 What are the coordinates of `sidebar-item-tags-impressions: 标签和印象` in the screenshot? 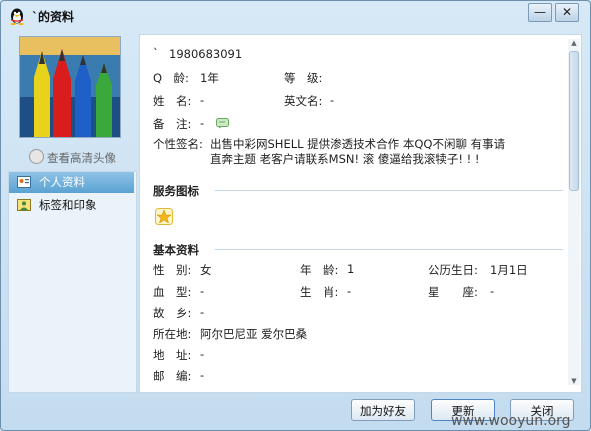 It's located at (71, 205).